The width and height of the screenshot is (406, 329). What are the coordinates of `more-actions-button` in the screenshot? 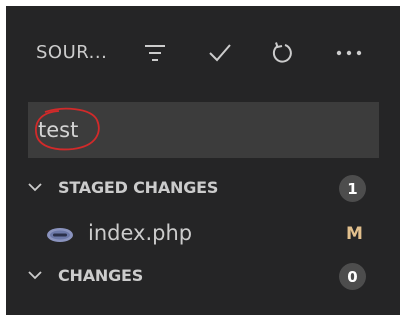 It's located at (349, 53).